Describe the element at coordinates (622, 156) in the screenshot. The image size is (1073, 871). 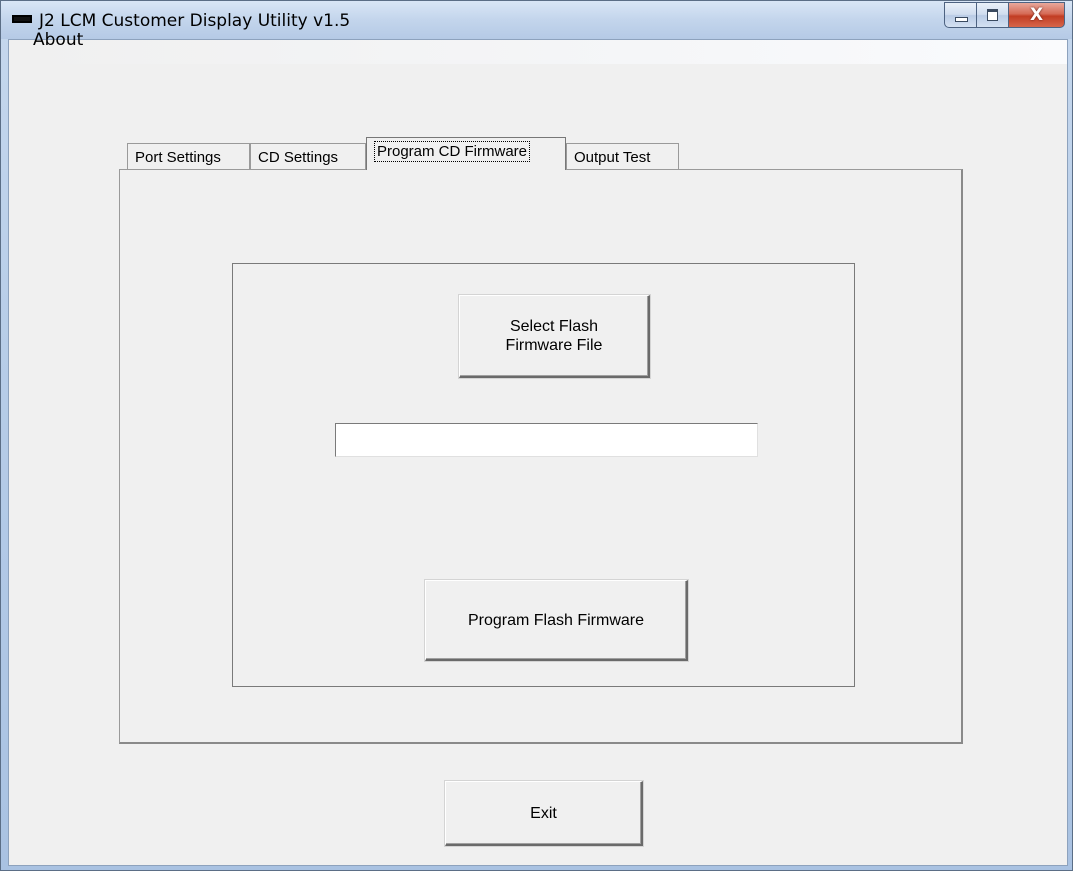
I see `tab-output-test: Output Test` at that location.